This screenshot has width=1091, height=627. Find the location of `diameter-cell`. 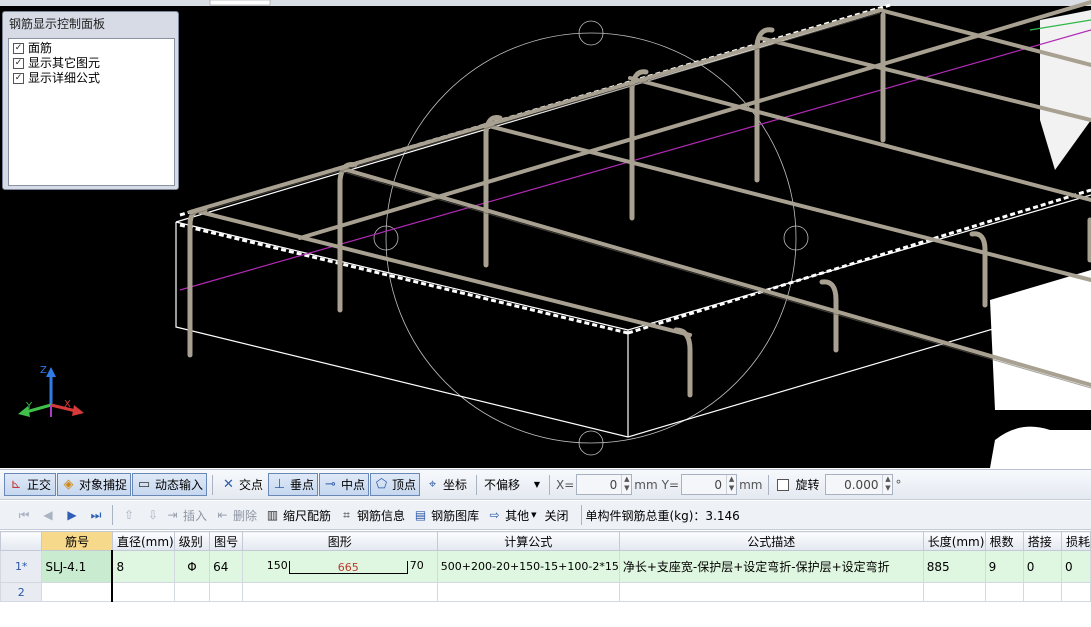

diameter-cell is located at coordinates (143, 592).